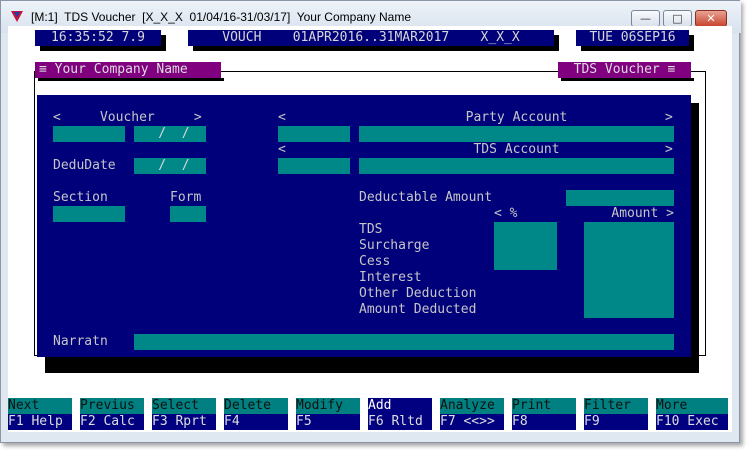  What do you see at coordinates (692, 406) in the screenshot?
I see `fkey-more-action: More` at bounding box center [692, 406].